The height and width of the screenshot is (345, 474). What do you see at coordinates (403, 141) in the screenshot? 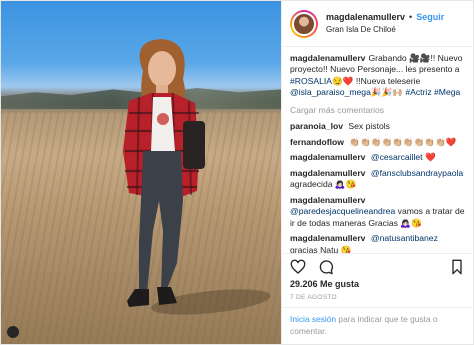
I see `comment-text: 👏🏼👏🏼👏🏼👏🏼👏🏼👏🏼👏🏼👏🏼👏🏼❤️` at bounding box center [403, 141].